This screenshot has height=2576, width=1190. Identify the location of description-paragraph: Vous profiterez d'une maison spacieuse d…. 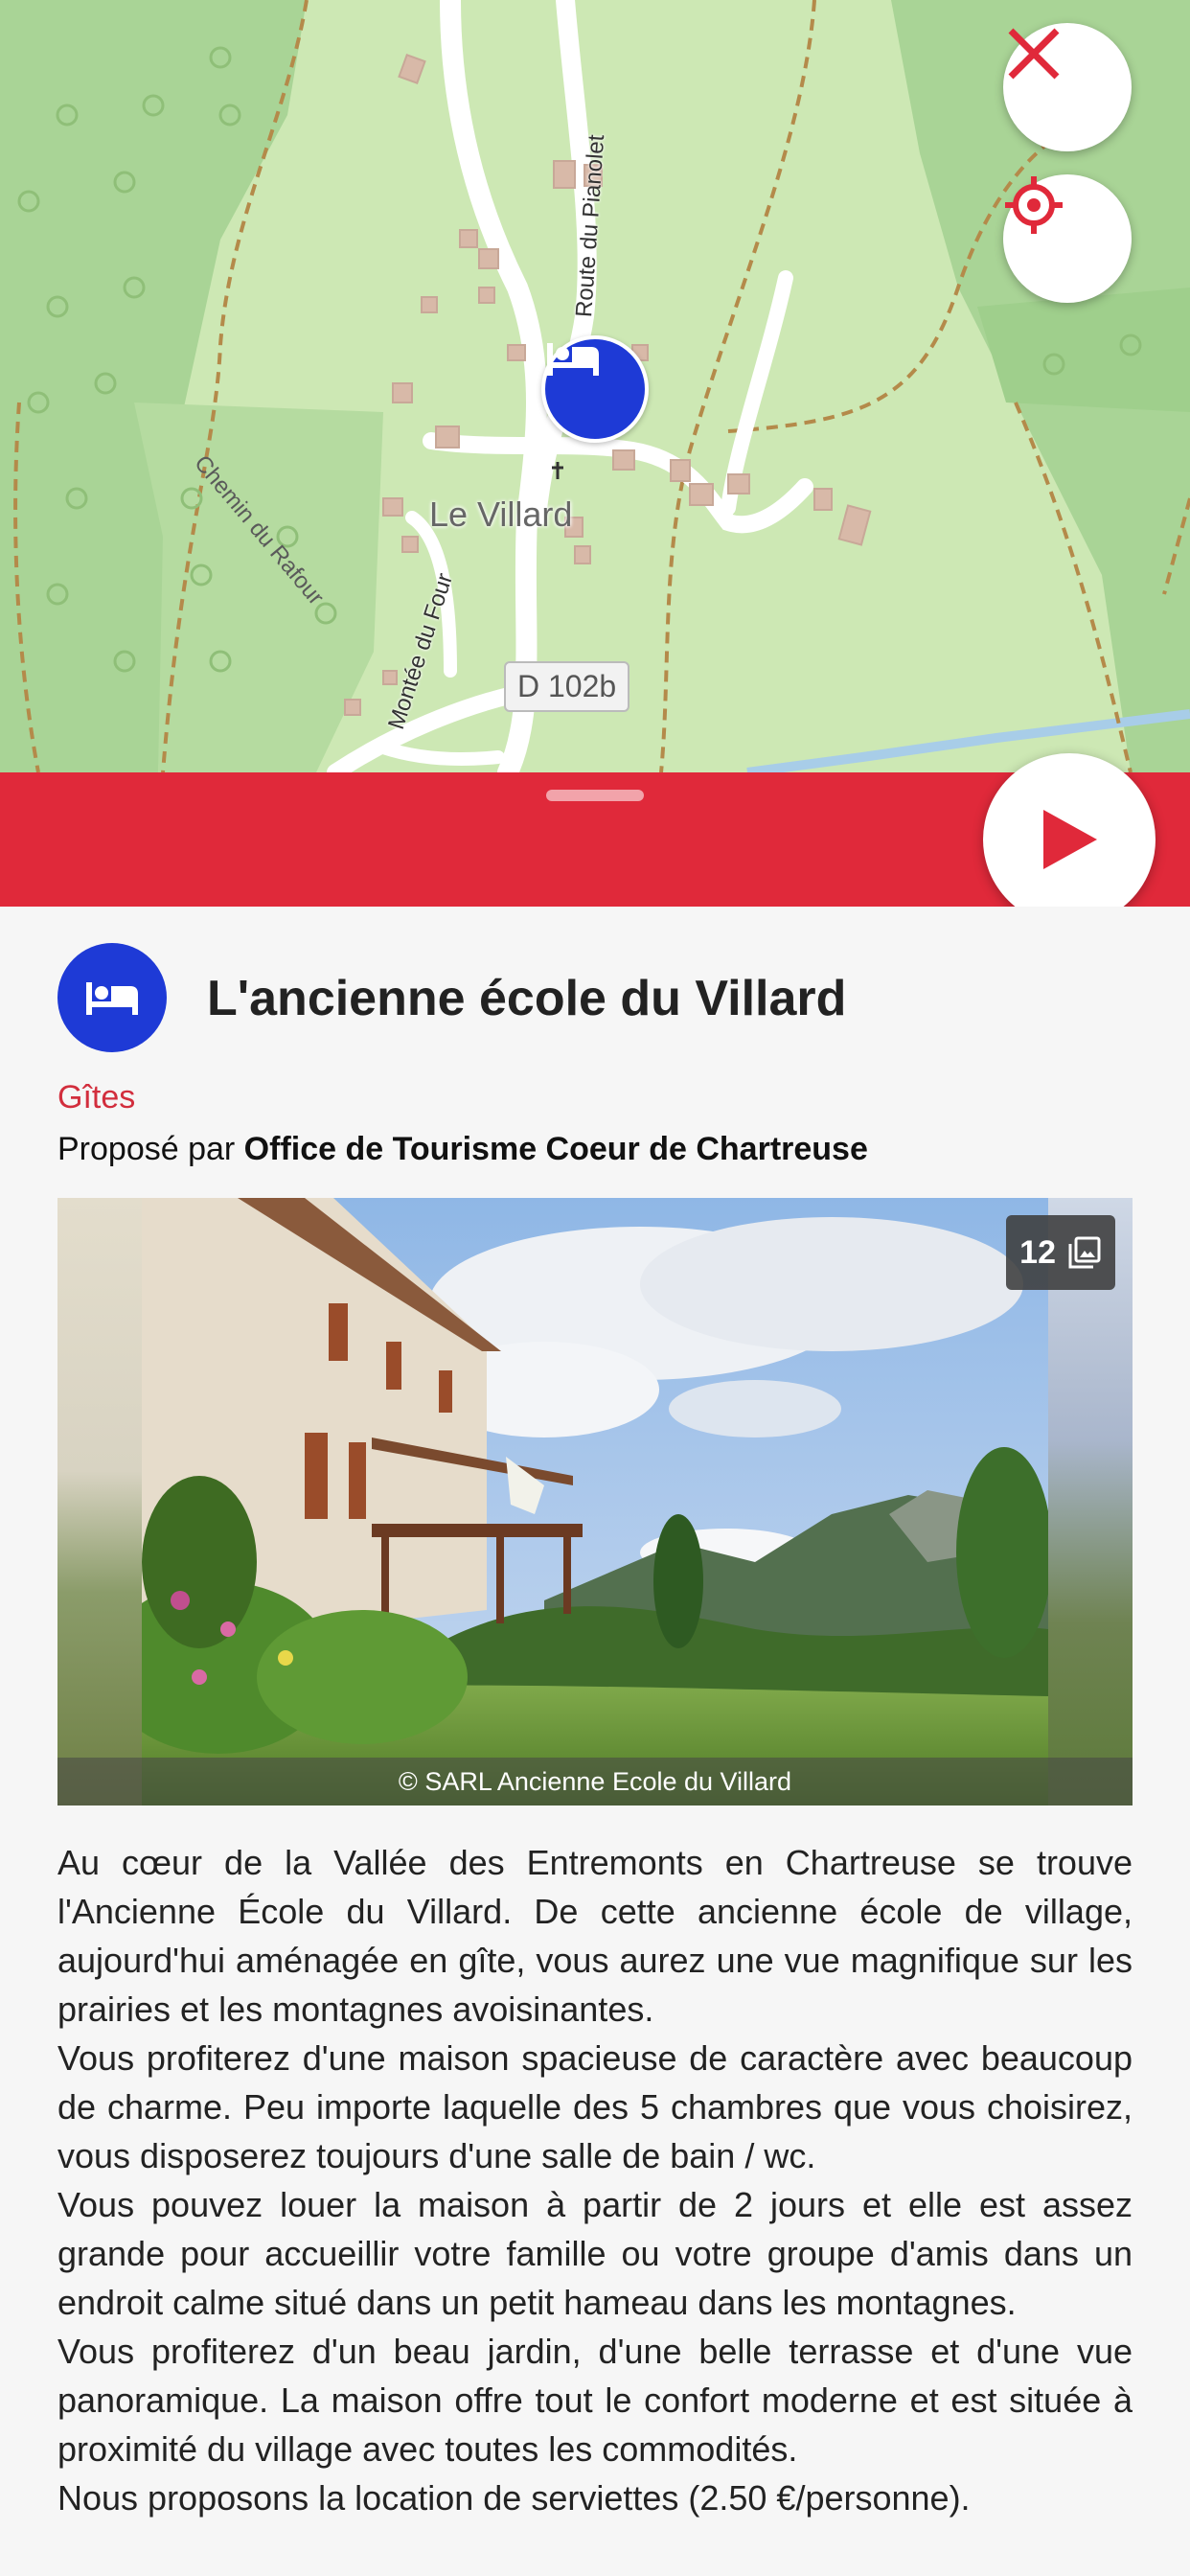
(595, 2106).